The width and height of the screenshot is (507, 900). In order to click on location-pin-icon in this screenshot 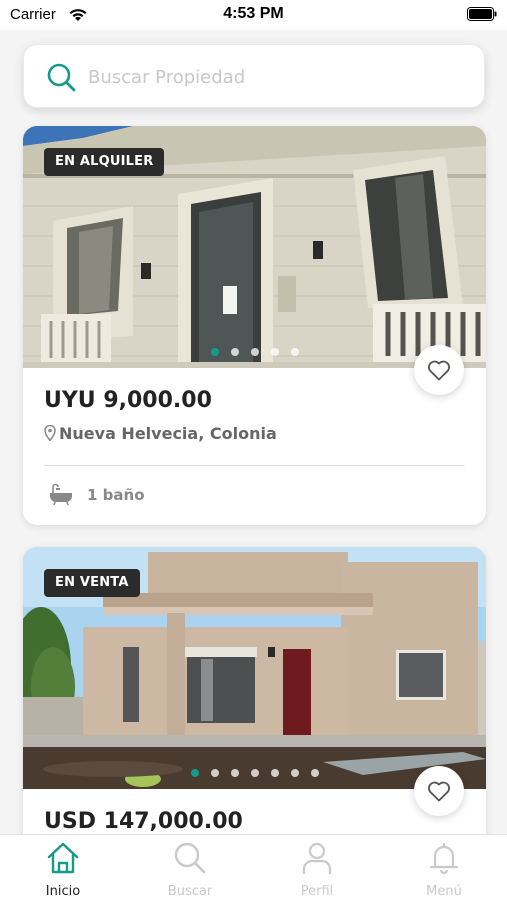, I will do `click(50, 433)`.